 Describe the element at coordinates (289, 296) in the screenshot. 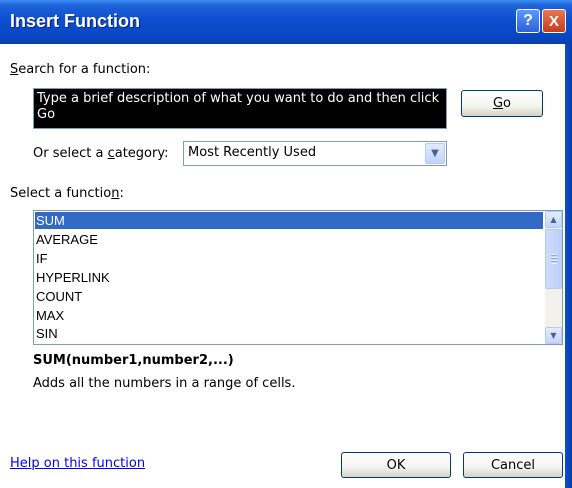

I see `list-item-count: COUNT` at that location.